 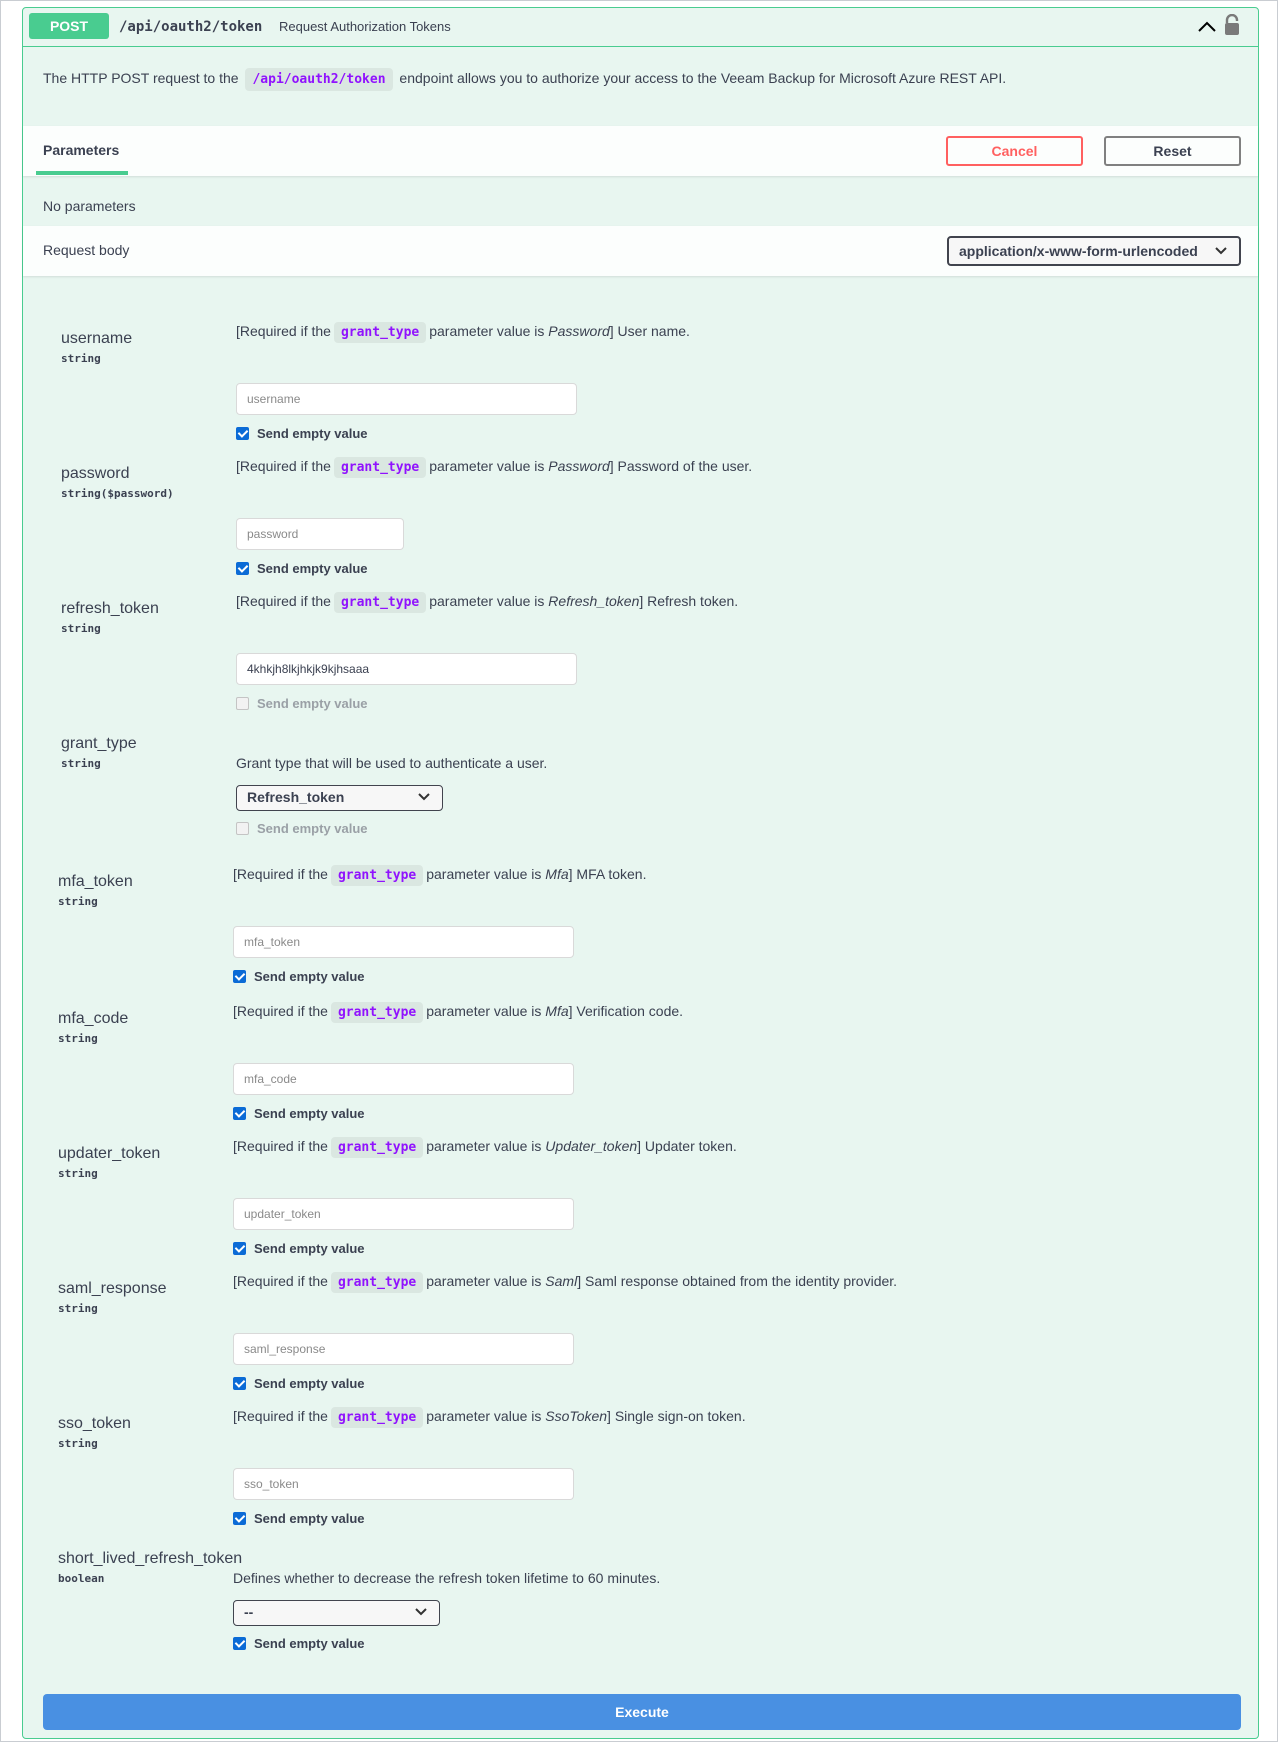 What do you see at coordinates (339, 798) in the screenshot?
I see `grant-type-select: Refresh_token` at bounding box center [339, 798].